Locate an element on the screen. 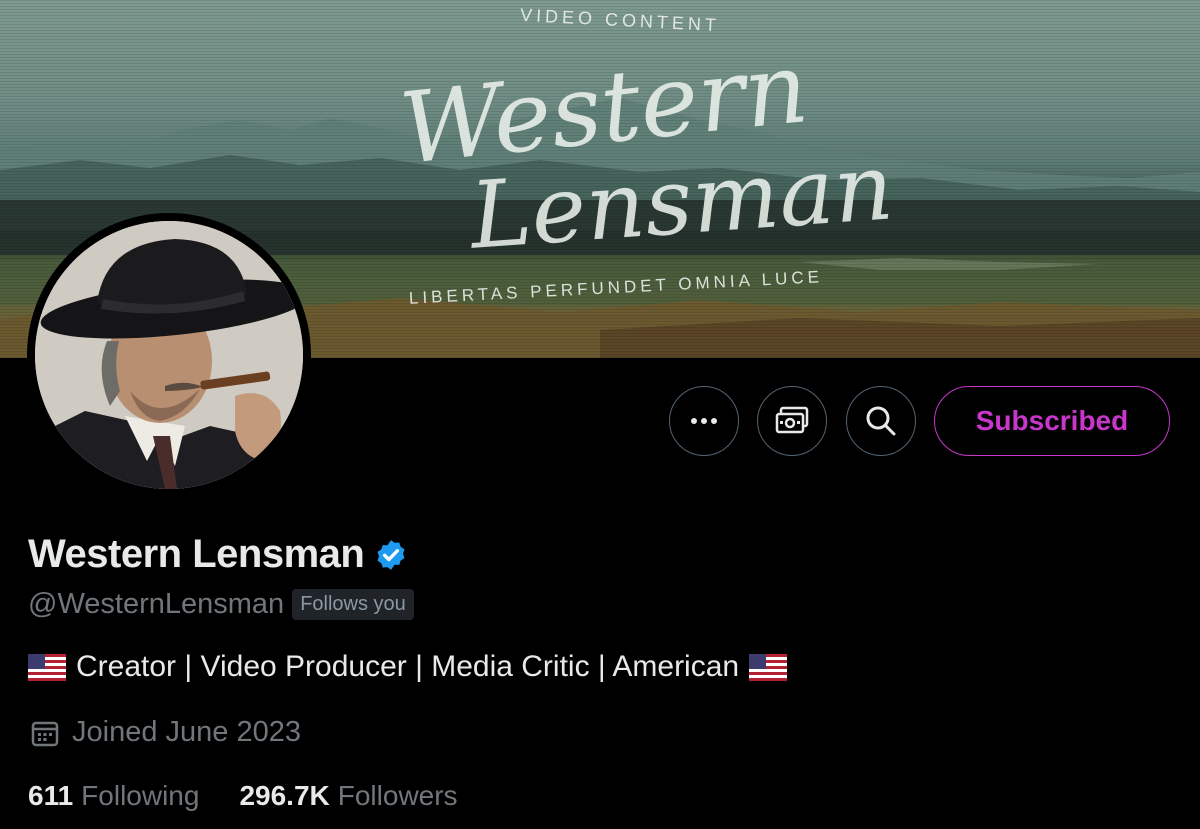 This screenshot has width=1200, height=829. avatar-photo is located at coordinates (169, 355).